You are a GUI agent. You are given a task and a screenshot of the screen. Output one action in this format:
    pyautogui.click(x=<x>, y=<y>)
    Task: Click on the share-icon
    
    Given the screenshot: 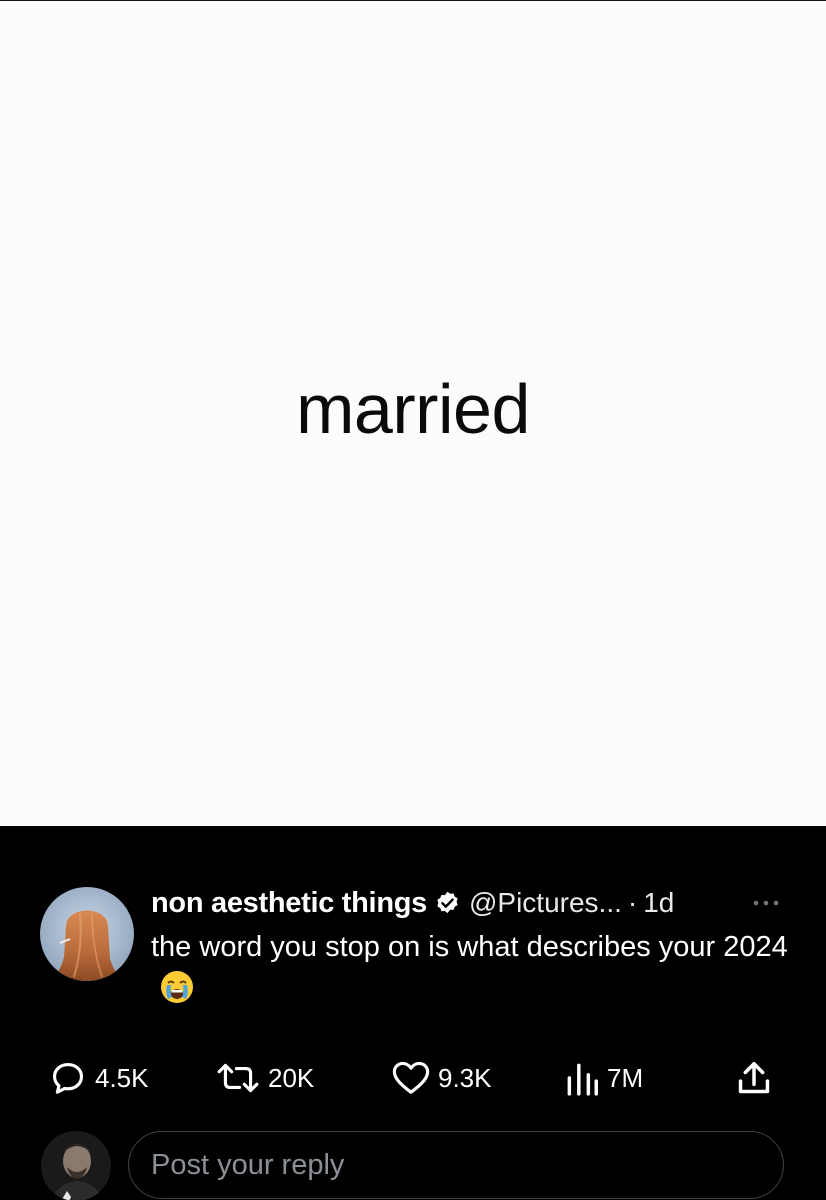 What is the action you would take?
    pyautogui.click(x=754, y=1078)
    